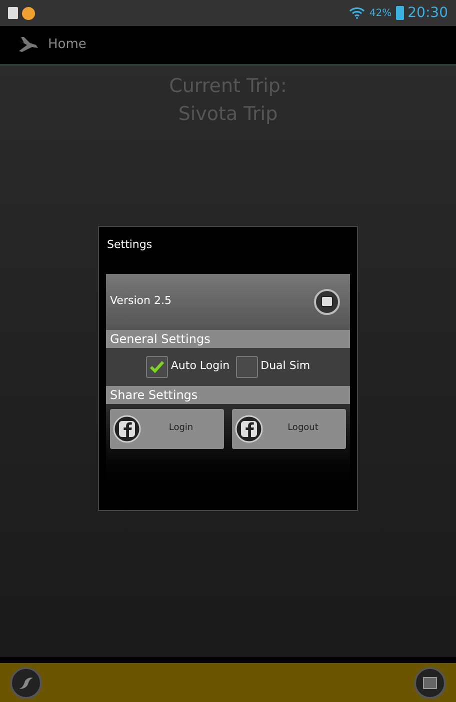 This screenshot has height=702, width=456. What do you see at coordinates (200, 366) in the screenshot?
I see `checkbox-label: Auto Login` at bounding box center [200, 366].